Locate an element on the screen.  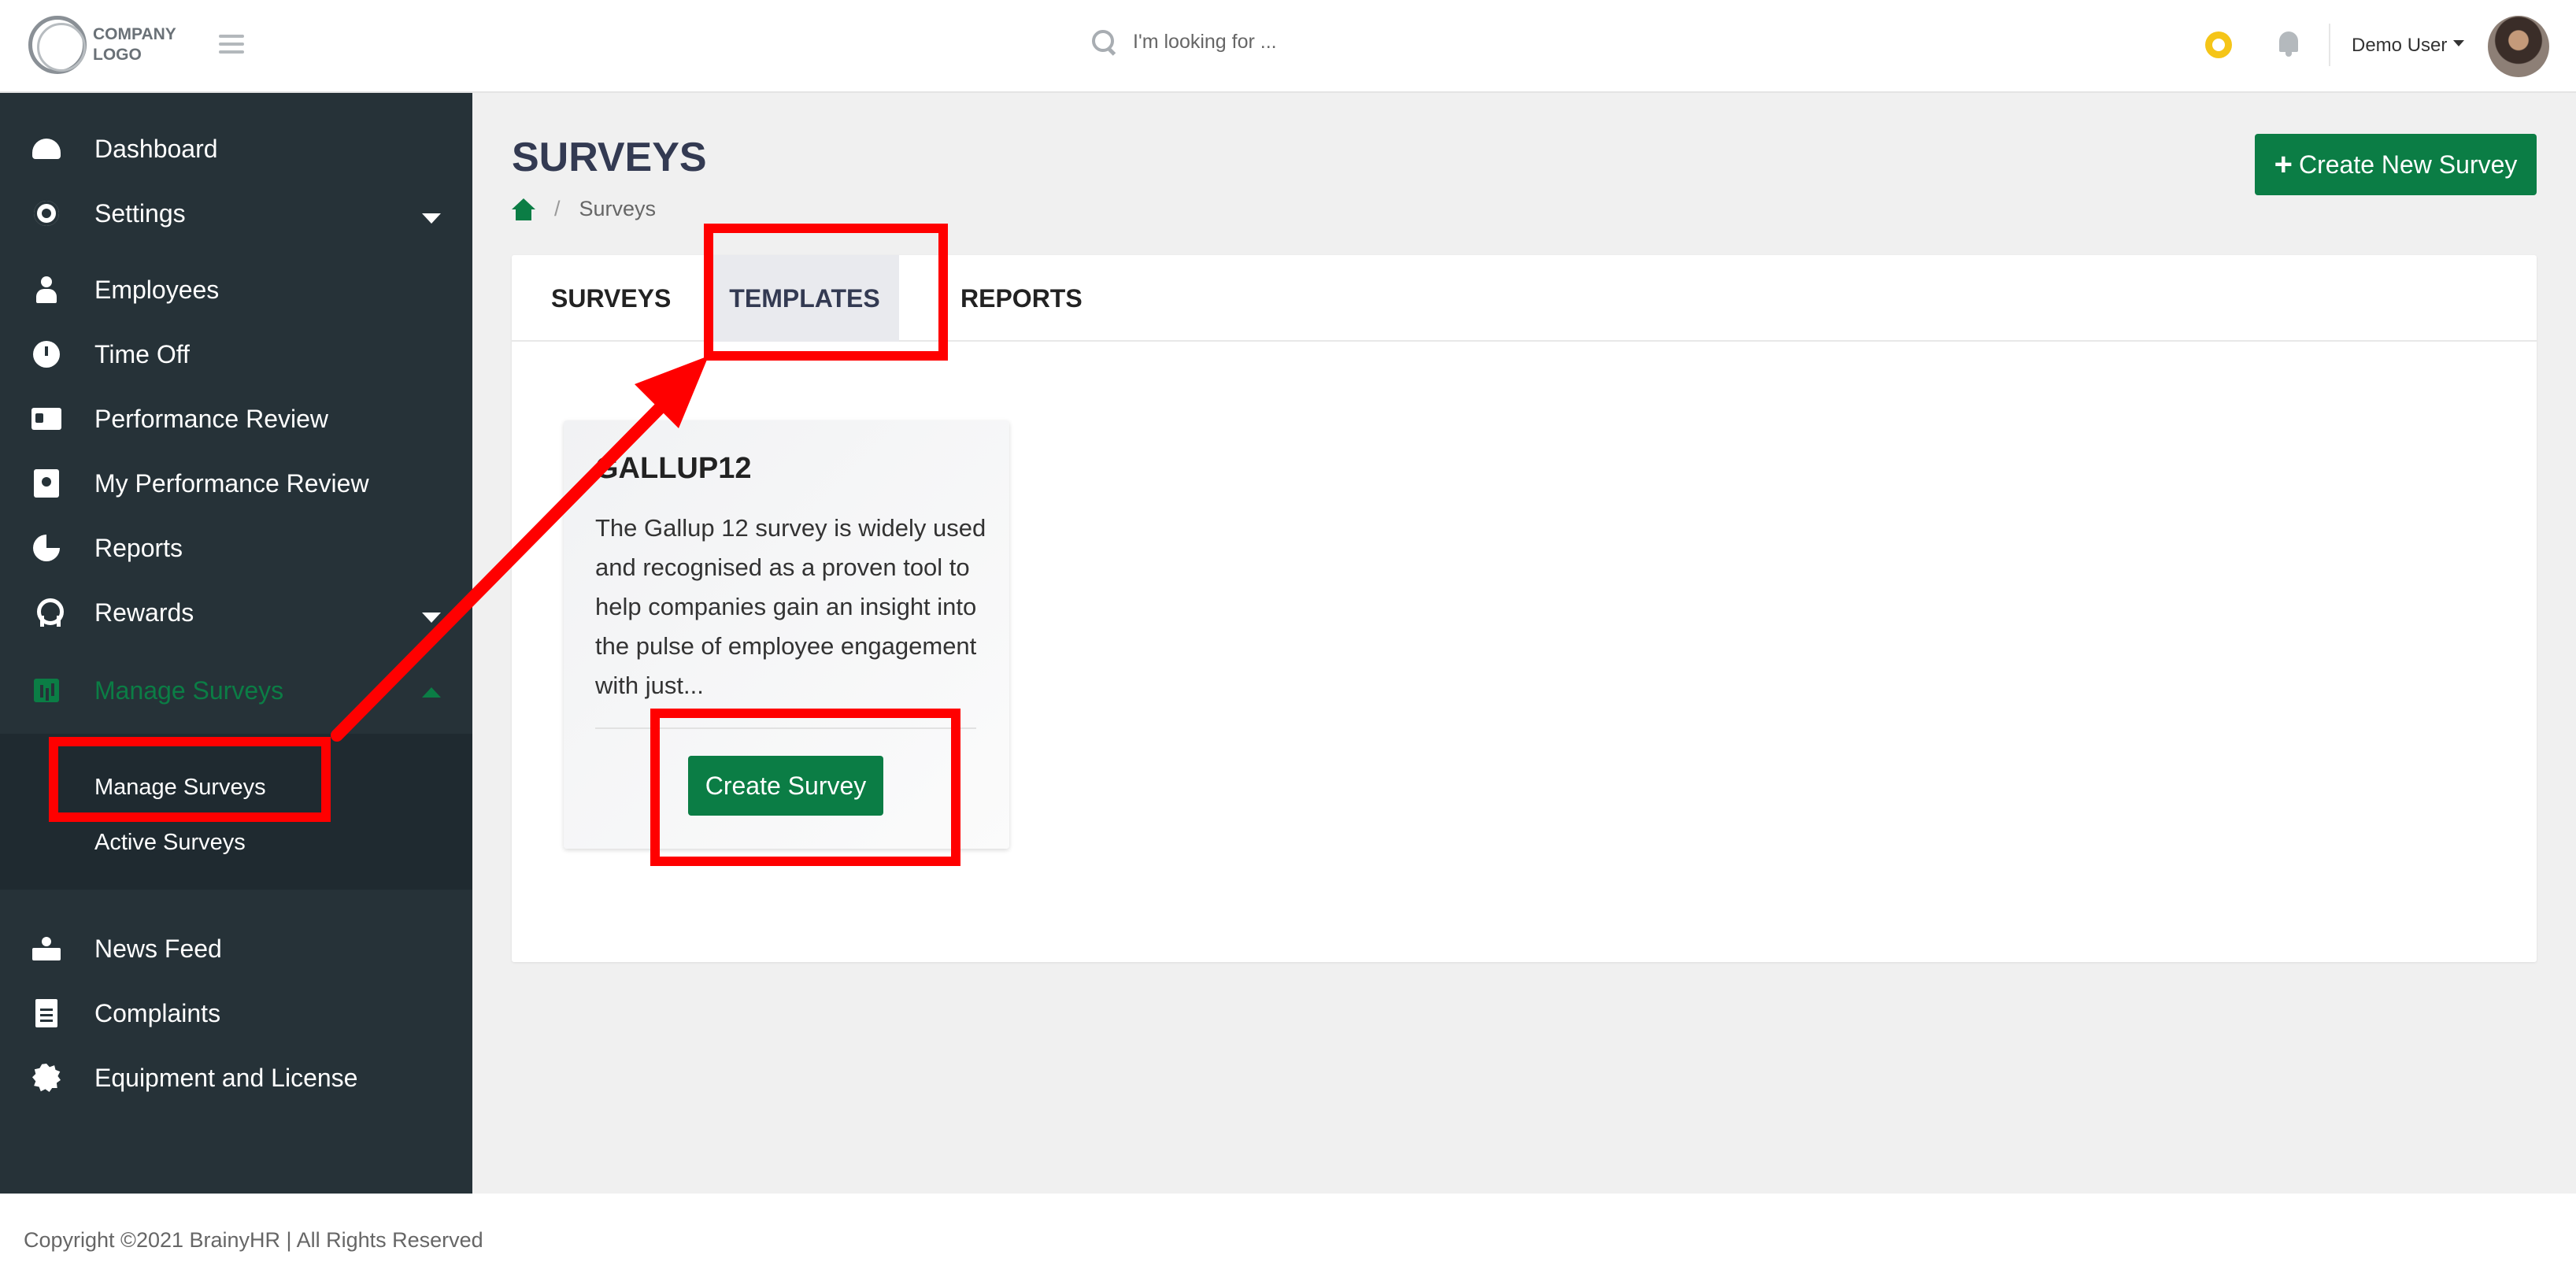
hamburger-menu-icon is located at coordinates (231, 45).